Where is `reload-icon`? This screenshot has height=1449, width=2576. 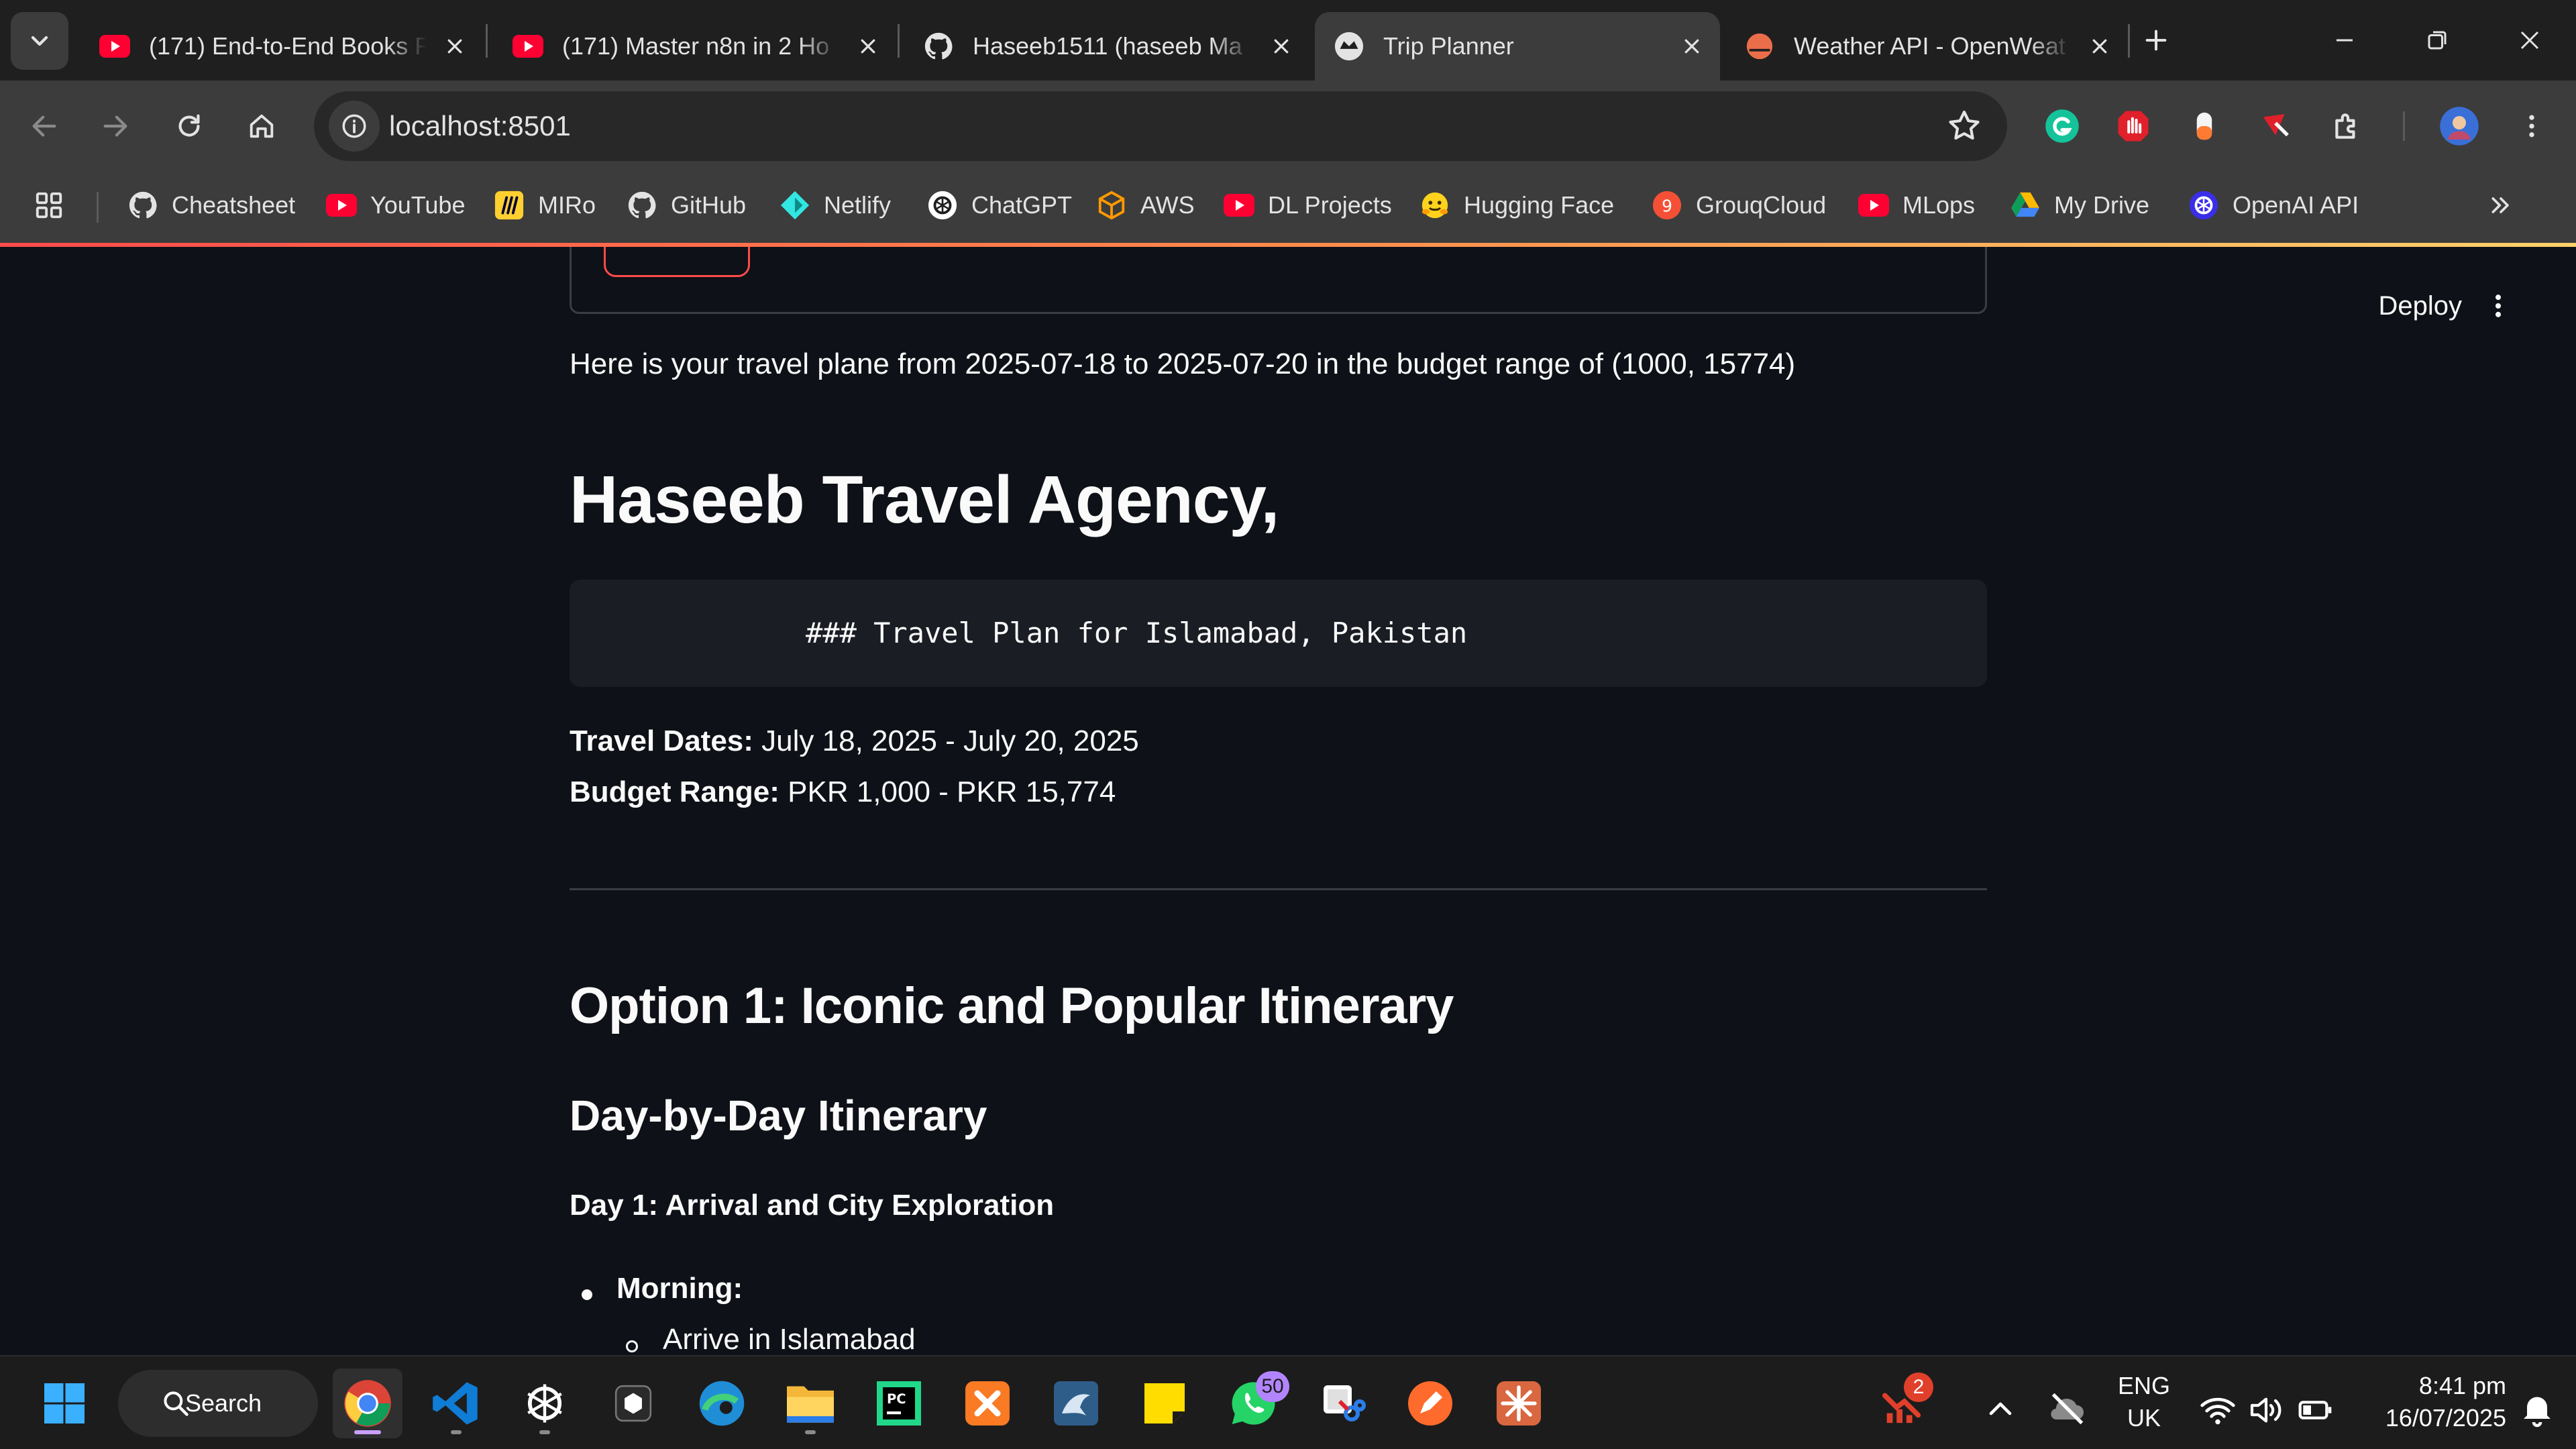
reload-icon is located at coordinates (189, 125).